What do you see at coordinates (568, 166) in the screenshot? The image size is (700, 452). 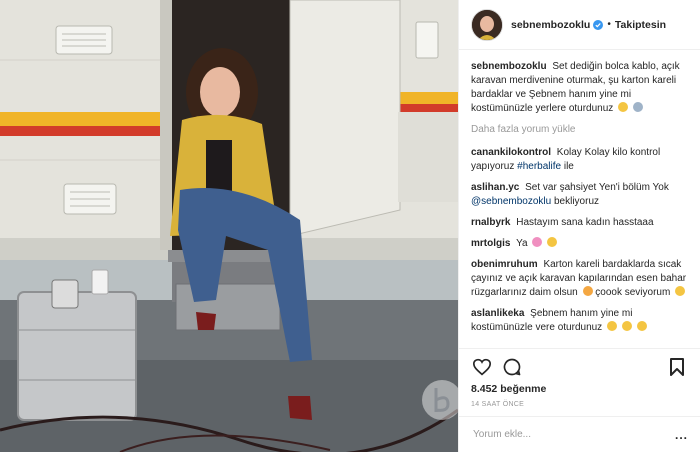 I see `comment-text-after: ile` at bounding box center [568, 166].